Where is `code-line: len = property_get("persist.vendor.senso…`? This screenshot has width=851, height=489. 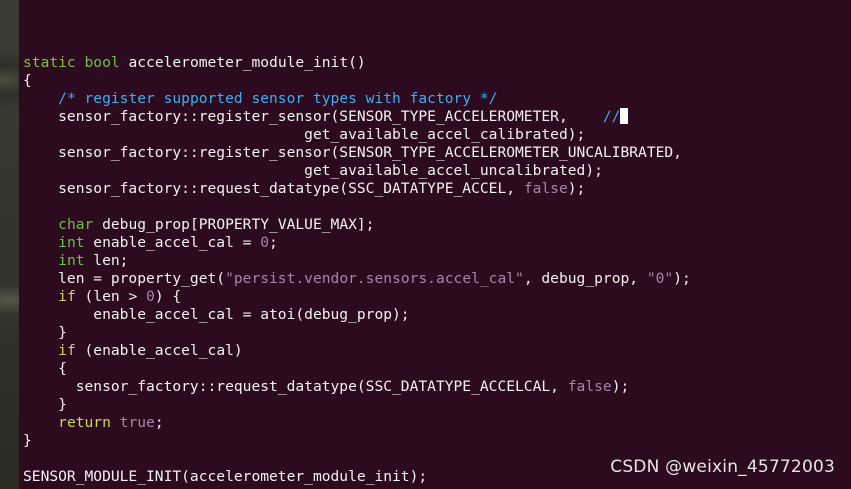
code-line: len = property_get("persist.vendor.senso… is located at coordinates (357, 279).